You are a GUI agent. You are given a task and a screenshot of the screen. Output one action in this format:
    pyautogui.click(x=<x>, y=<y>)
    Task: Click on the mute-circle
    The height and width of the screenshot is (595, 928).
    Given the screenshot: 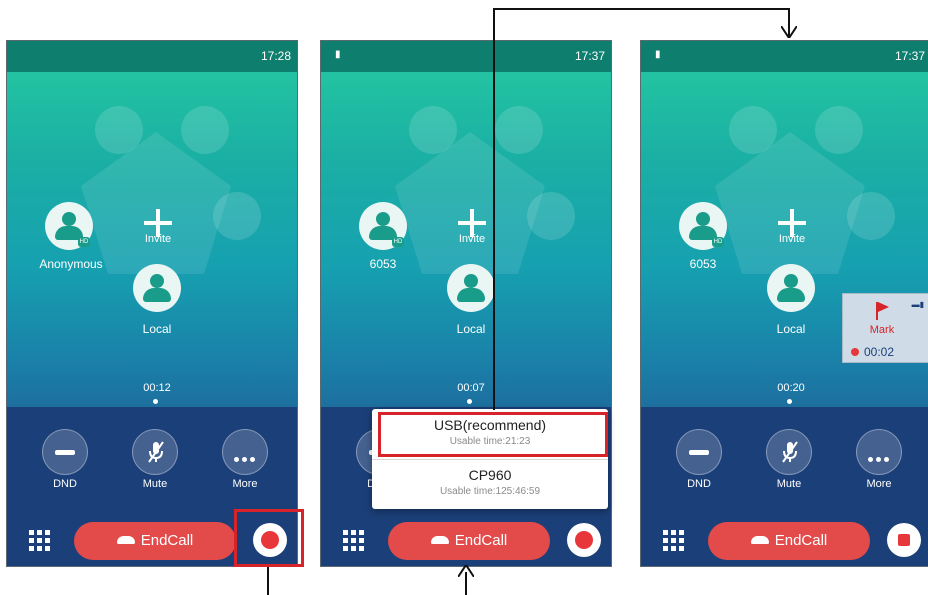 What is the action you would take?
    pyautogui.click(x=155, y=452)
    